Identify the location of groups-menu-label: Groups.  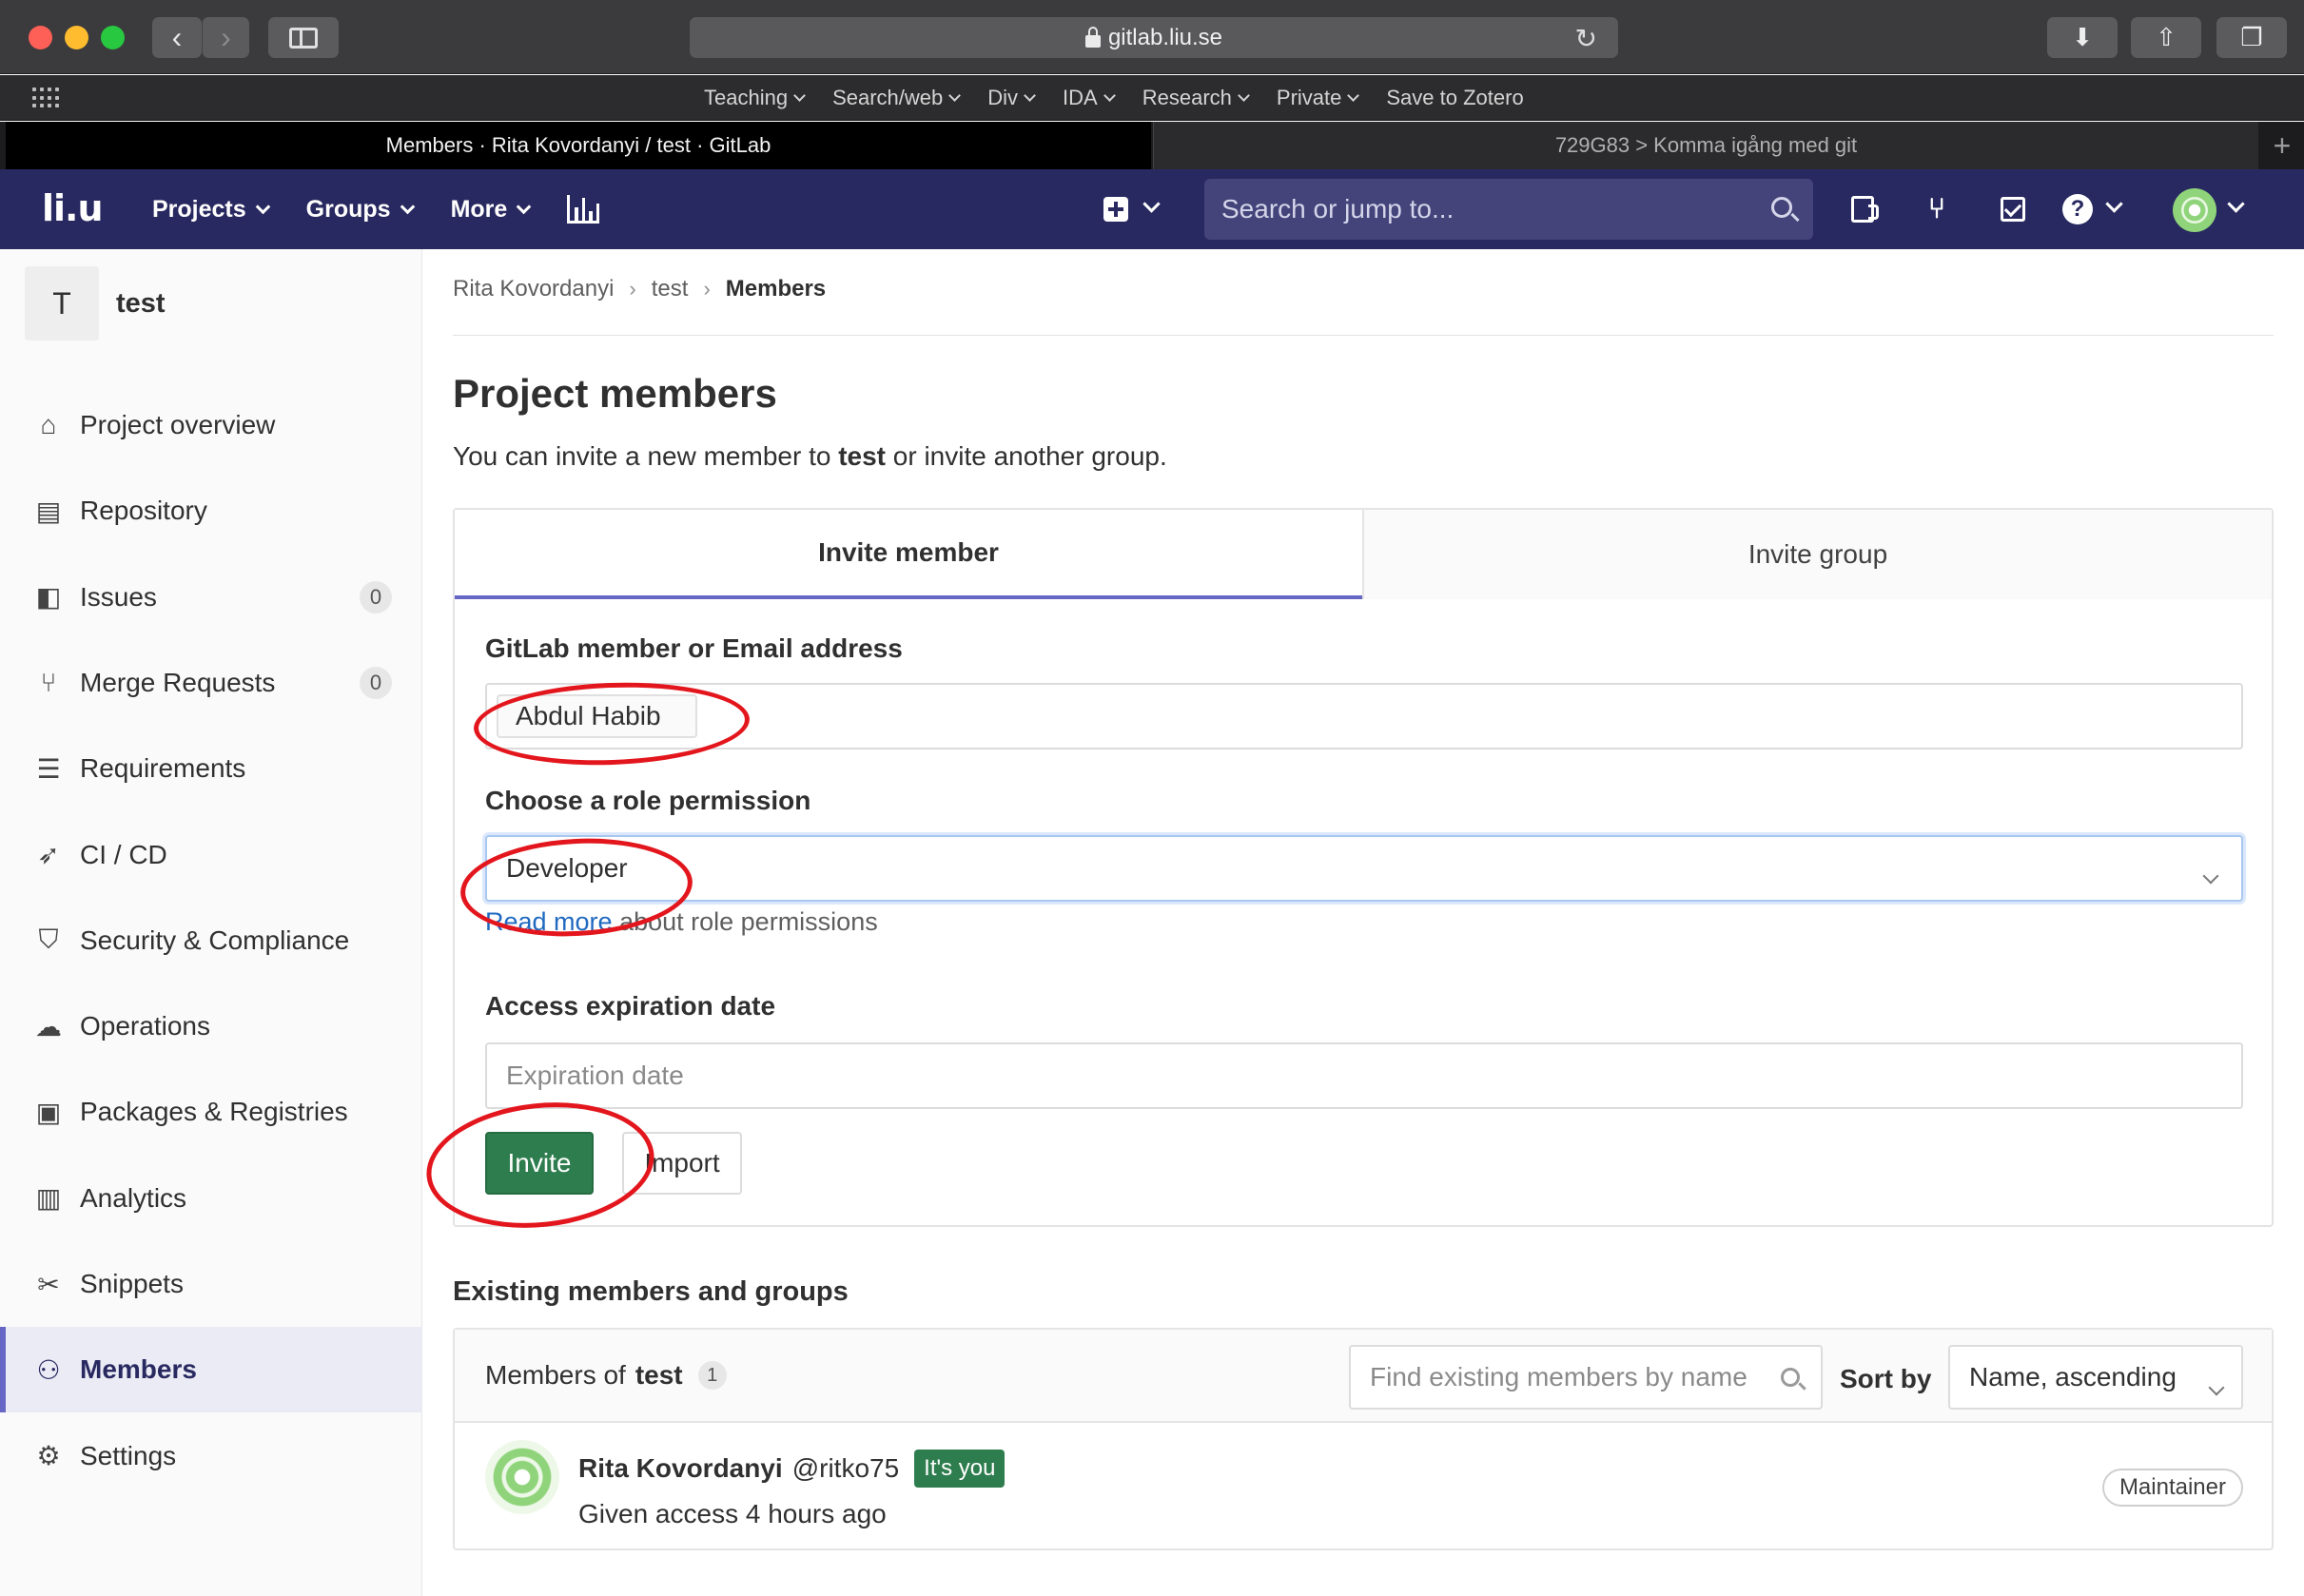
(348, 209).